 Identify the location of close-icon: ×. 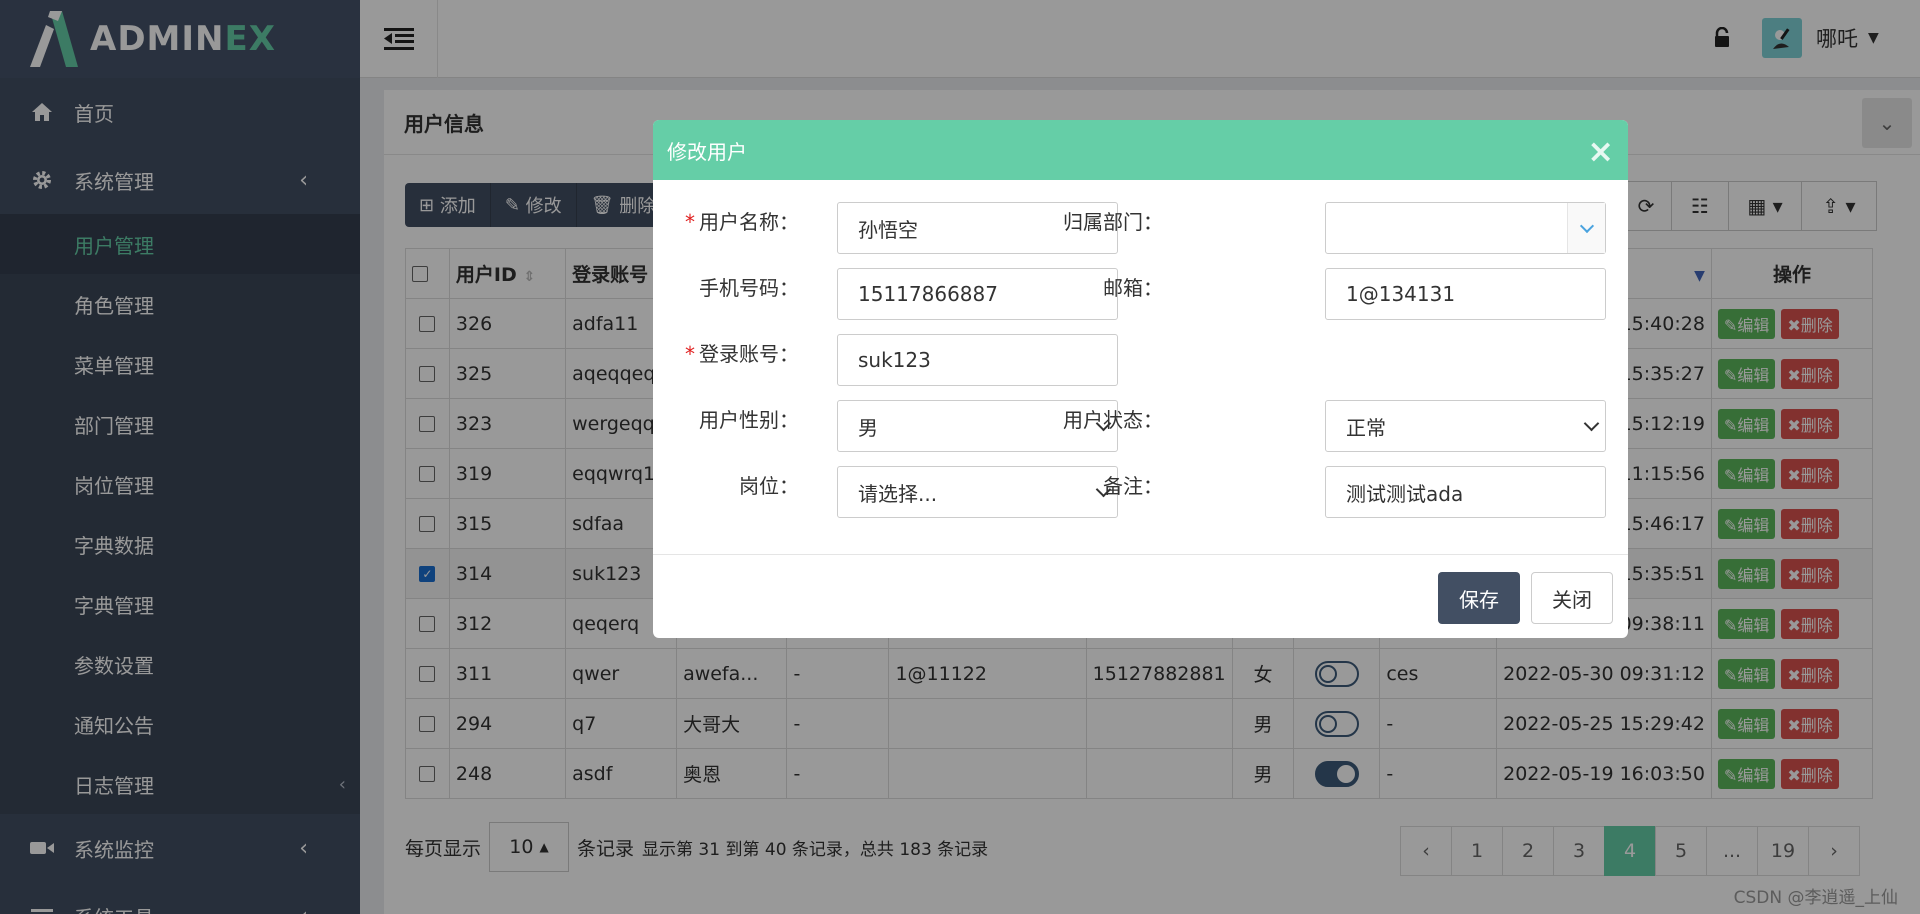
(1600, 151).